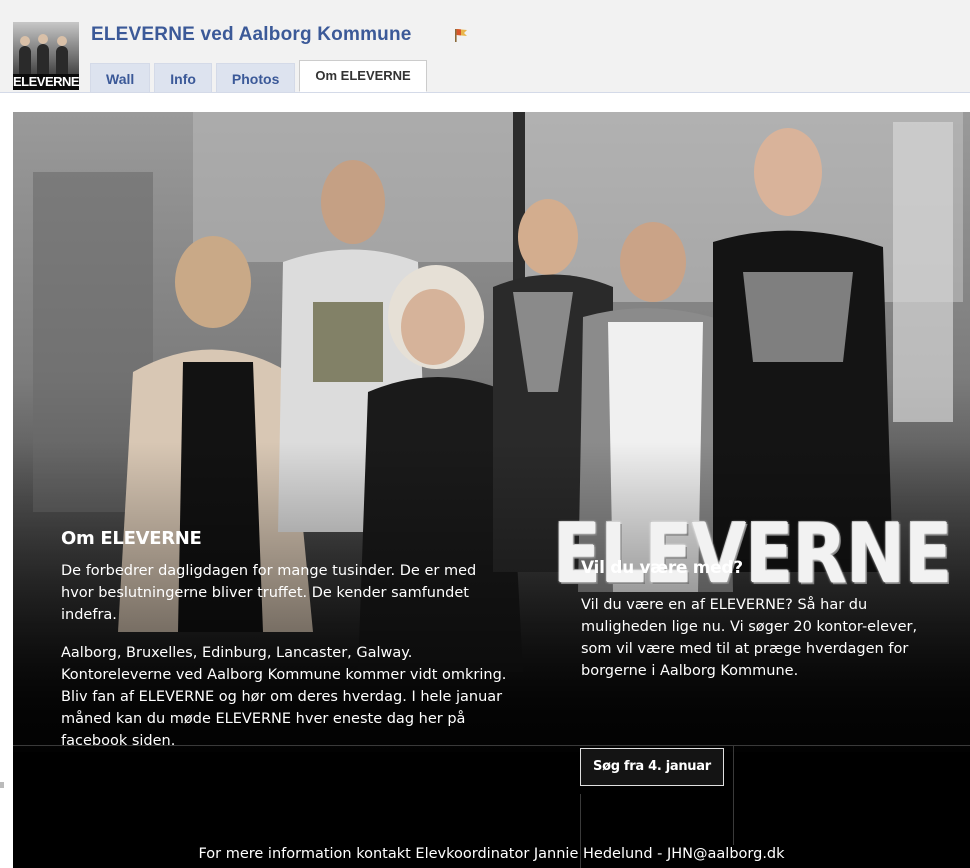 The image size is (970, 868). I want to click on profile-logo-text: ELEVERNE, so click(46, 82).